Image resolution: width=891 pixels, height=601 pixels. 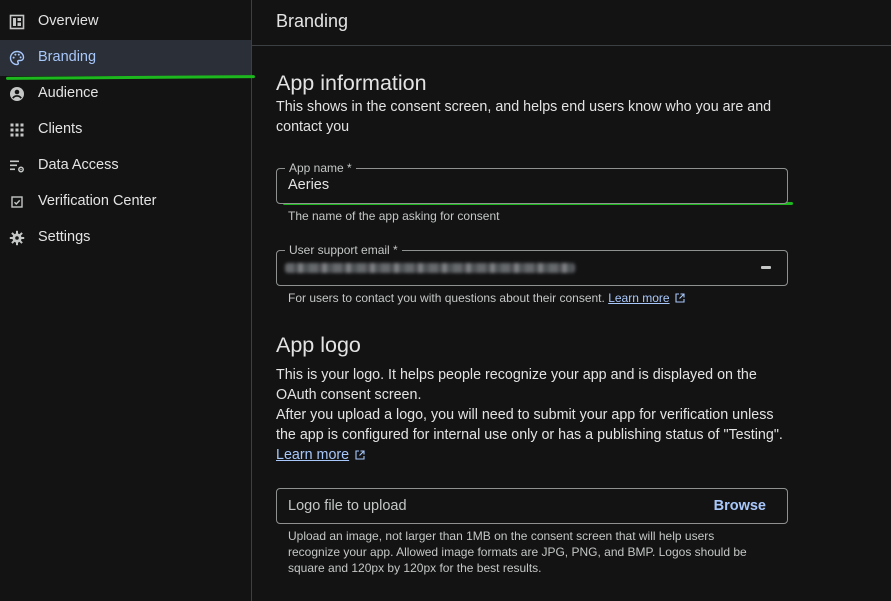 I want to click on sidebar-item-verification-center: Verification Center, so click(x=125, y=202).